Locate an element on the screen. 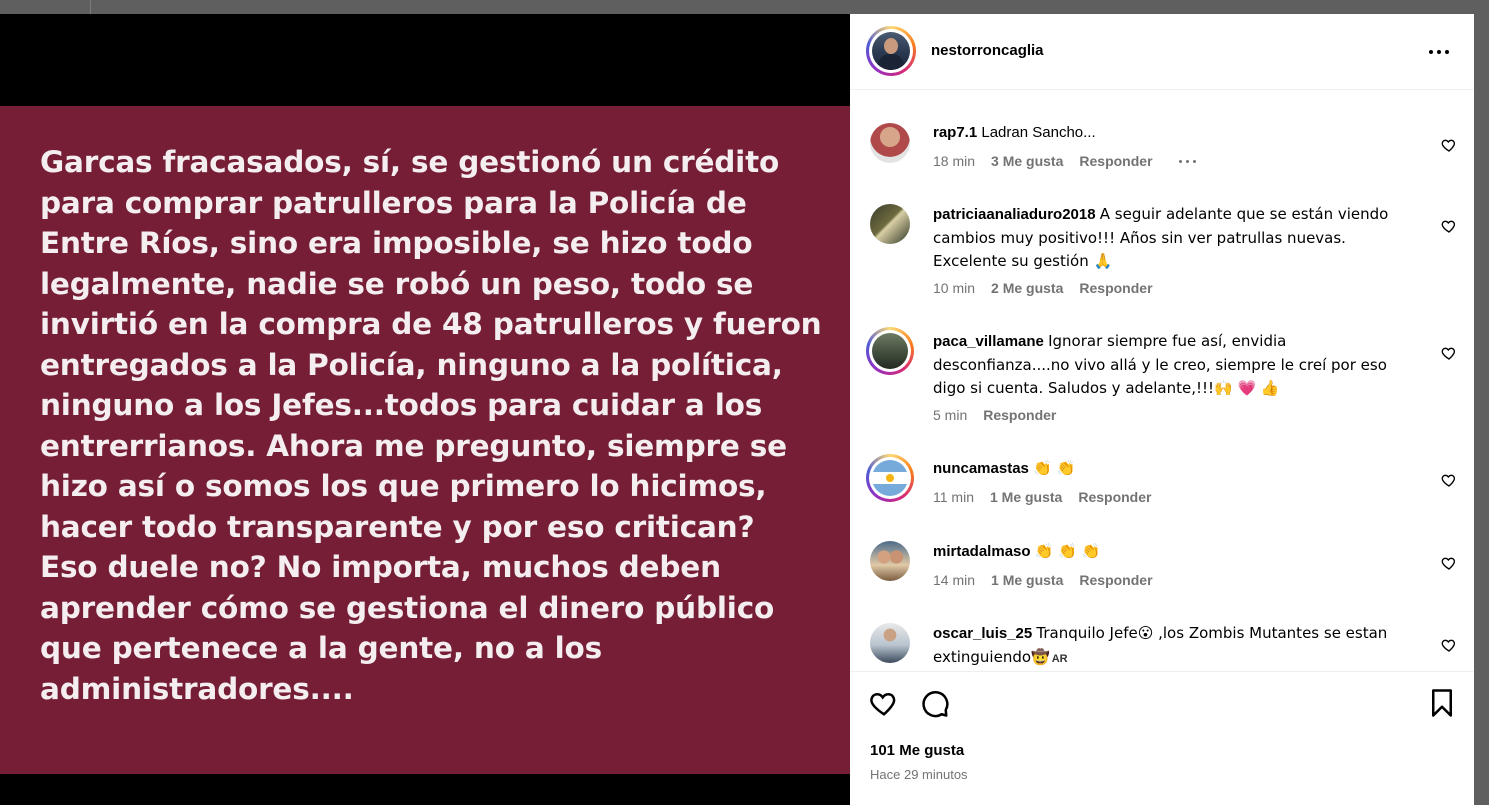 The image size is (1489, 805). comment-time: 5 min is located at coordinates (950, 415).